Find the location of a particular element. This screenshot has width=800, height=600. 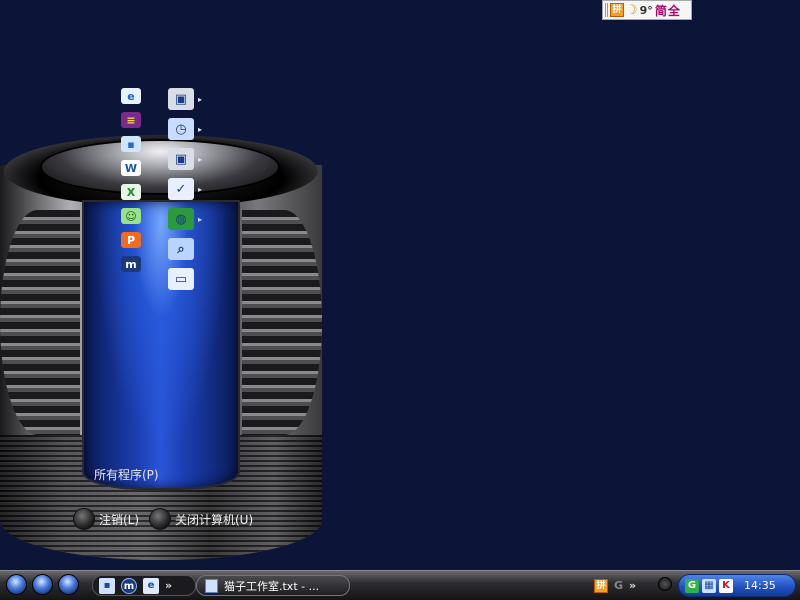

cylinder-ribs-left is located at coordinates (40, 322).